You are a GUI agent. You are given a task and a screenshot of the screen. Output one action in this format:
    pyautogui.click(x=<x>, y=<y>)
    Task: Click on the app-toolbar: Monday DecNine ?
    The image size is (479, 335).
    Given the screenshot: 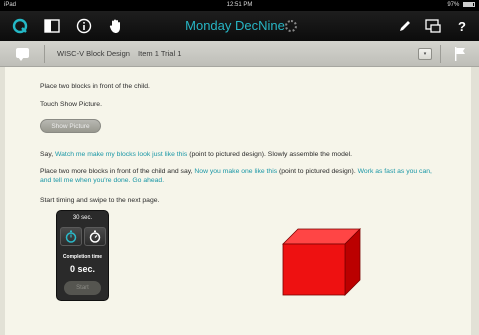 What is the action you would take?
    pyautogui.click(x=239, y=26)
    